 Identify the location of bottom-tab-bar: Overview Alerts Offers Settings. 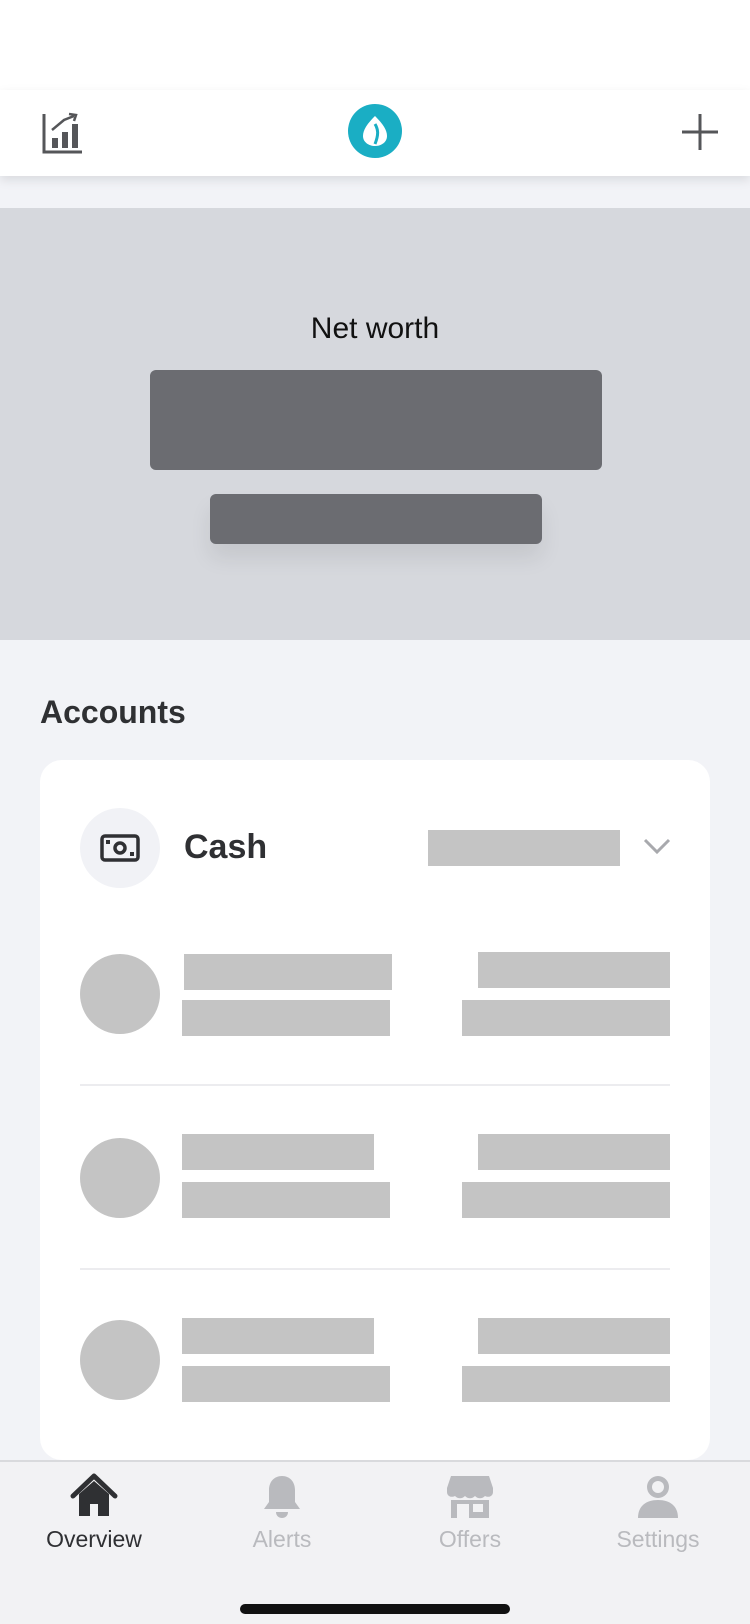
(375, 1542).